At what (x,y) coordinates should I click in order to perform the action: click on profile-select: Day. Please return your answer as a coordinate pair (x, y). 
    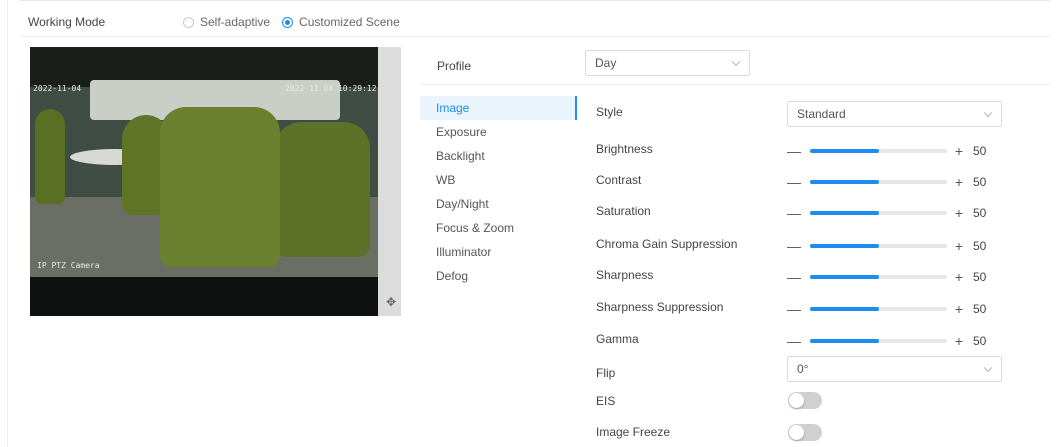
    Looking at the image, I should click on (667, 63).